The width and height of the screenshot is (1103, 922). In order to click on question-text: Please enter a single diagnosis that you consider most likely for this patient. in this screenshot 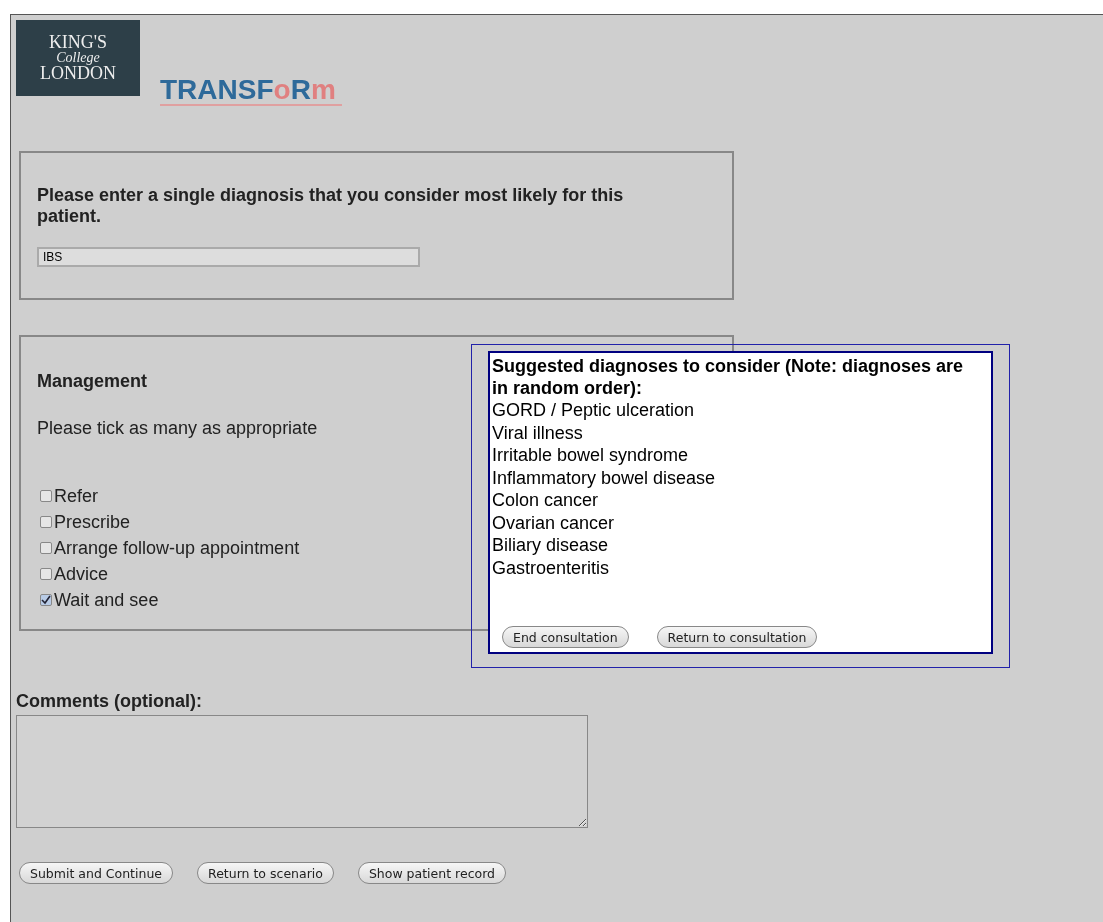, I will do `click(331, 206)`.